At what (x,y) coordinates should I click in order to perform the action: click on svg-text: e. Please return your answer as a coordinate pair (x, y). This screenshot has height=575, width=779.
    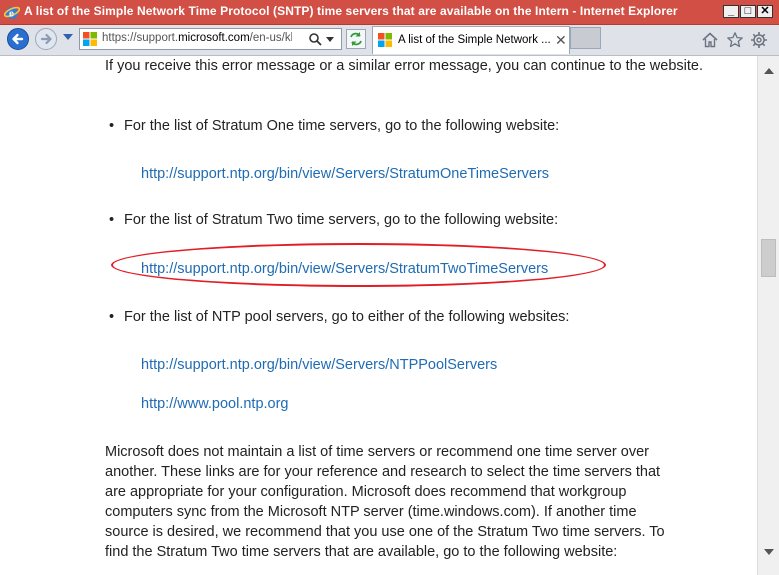
    Looking at the image, I should click on (11, 14).